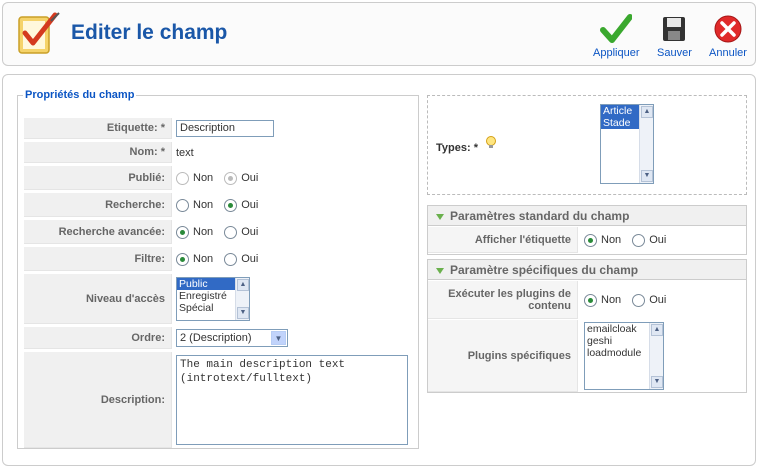 This screenshot has width=758, height=468. I want to click on label-niveau-acces: Niveau d'accès, so click(98, 299).